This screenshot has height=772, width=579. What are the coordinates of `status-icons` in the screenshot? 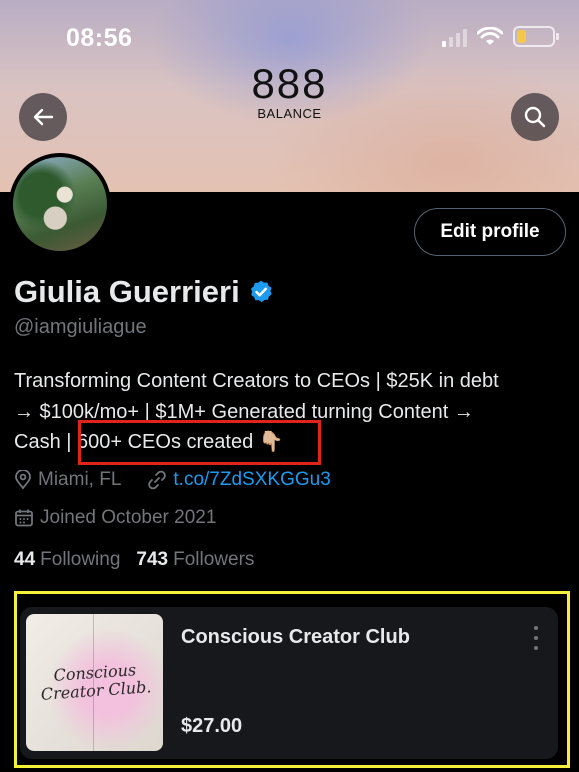 It's located at (500, 36).